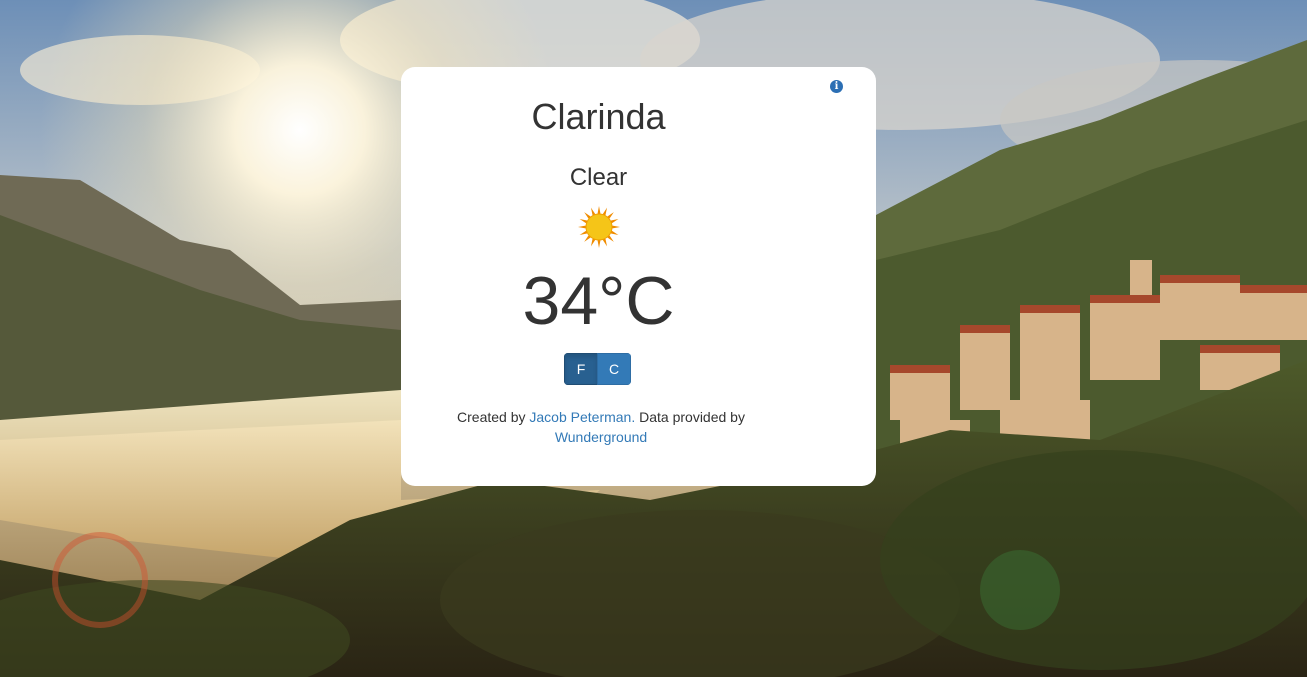 The width and height of the screenshot is (1307, 677). Describe the element at coordinates (581, 369) in the screenshot. I see `fahrenheit-button: F` at that location.